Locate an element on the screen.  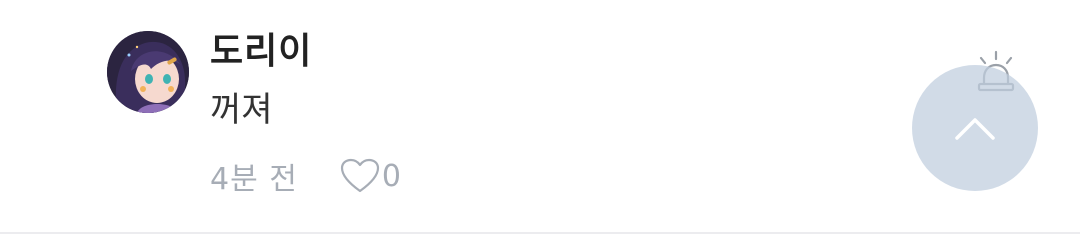
avatar is located at coordinates (148, 72).